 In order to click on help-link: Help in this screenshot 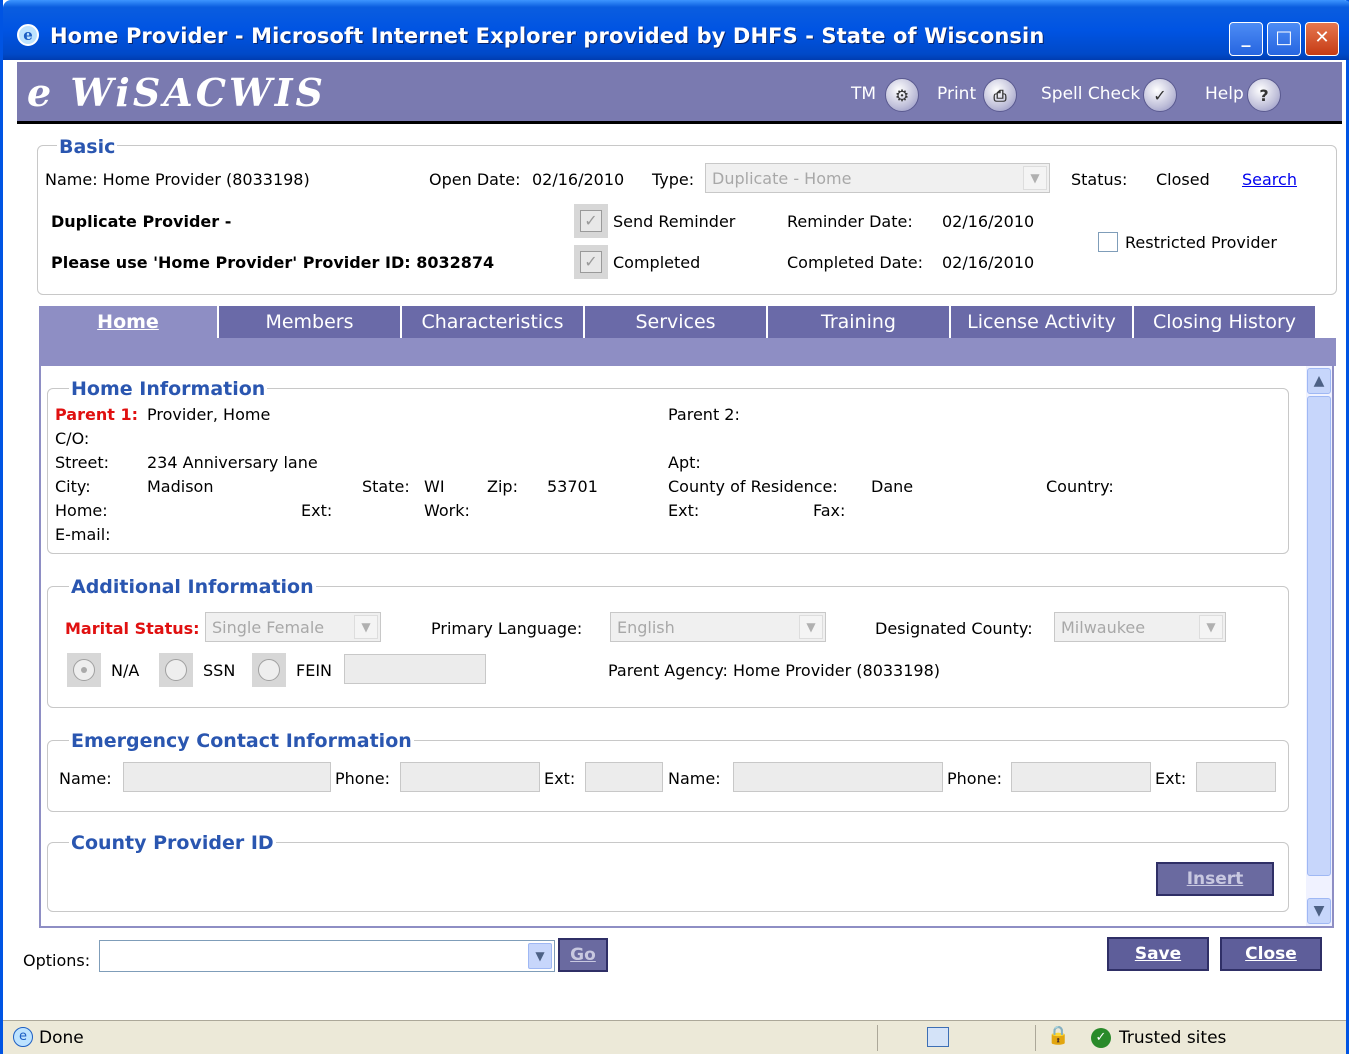, I will do `click(1224, 94)`.